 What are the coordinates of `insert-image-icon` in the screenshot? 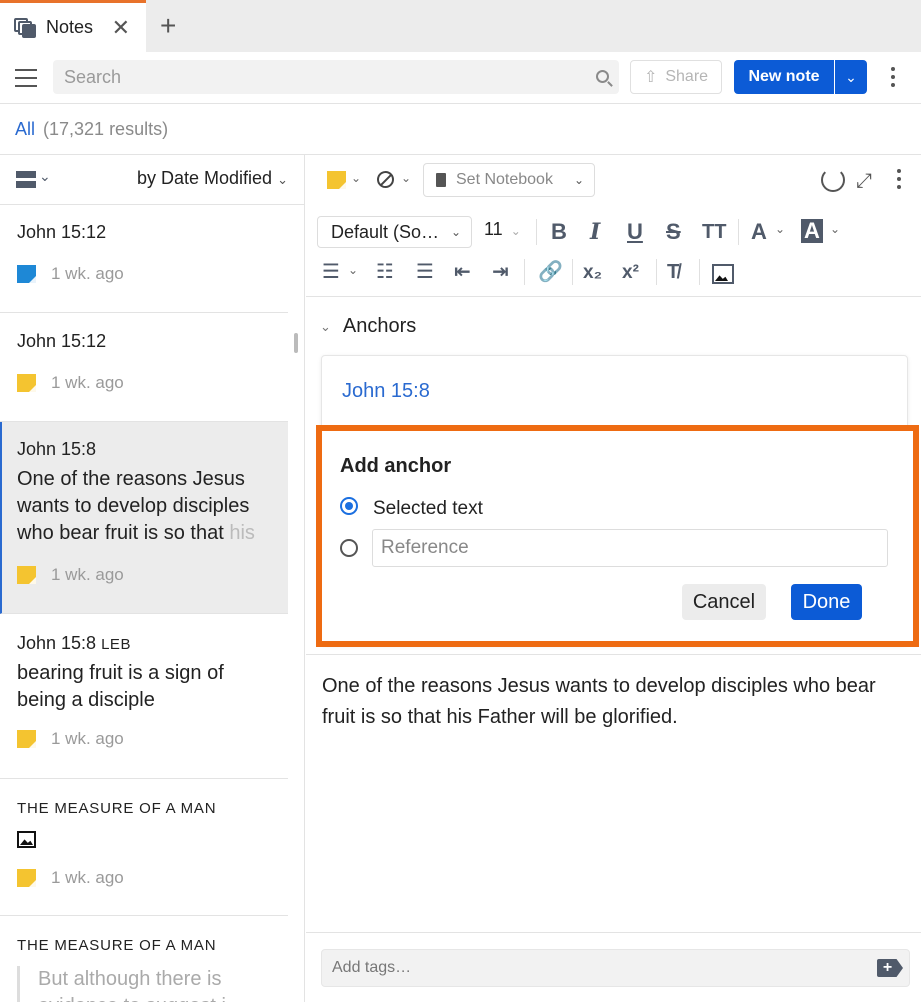 It's located at (723, 274).